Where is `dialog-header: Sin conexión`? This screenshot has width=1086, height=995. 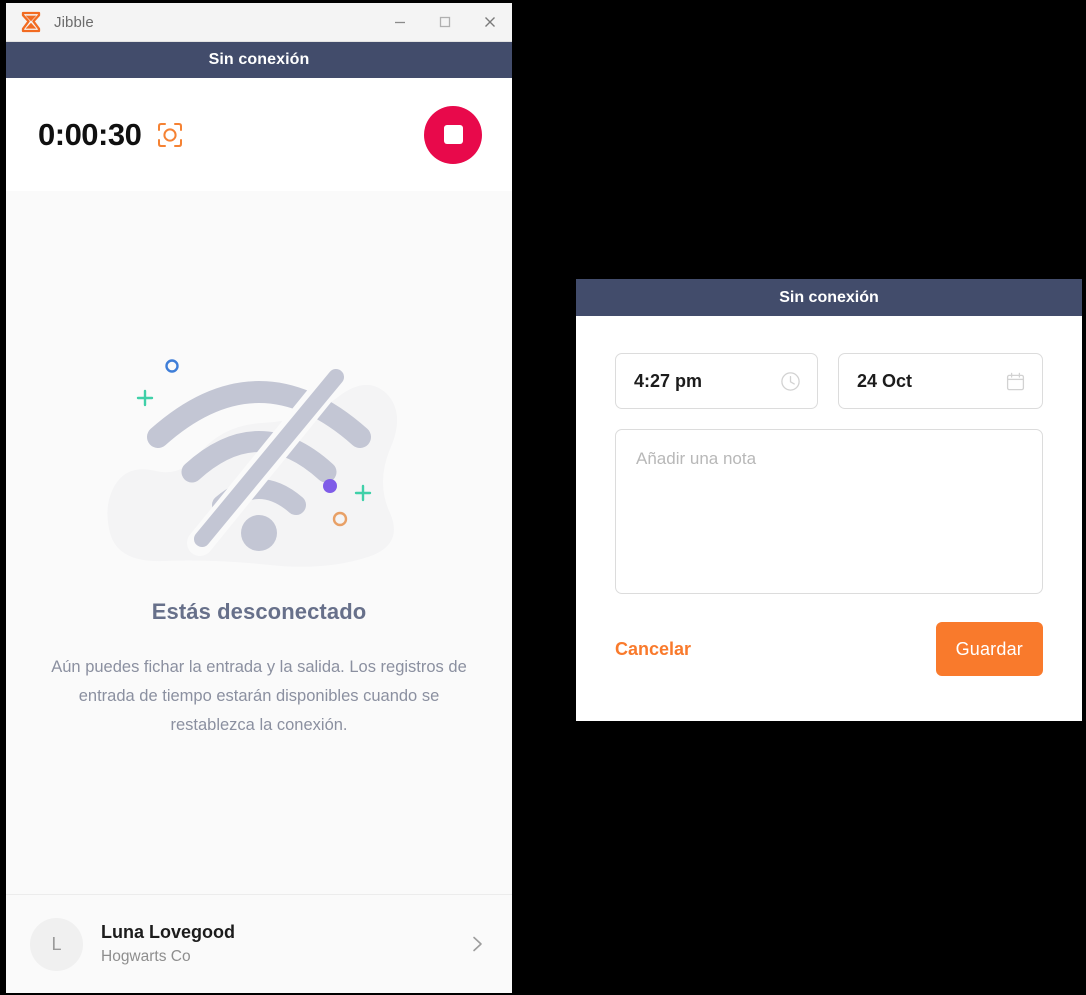
dialog-header: Sin conexión is located at coordinates (829, 297).